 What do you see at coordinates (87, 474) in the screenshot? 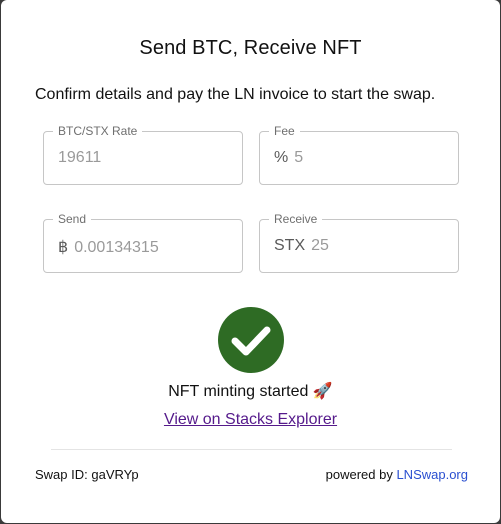
I see `swap-id: Swap ID: gaVRYp` at bounding box center [87, 474].